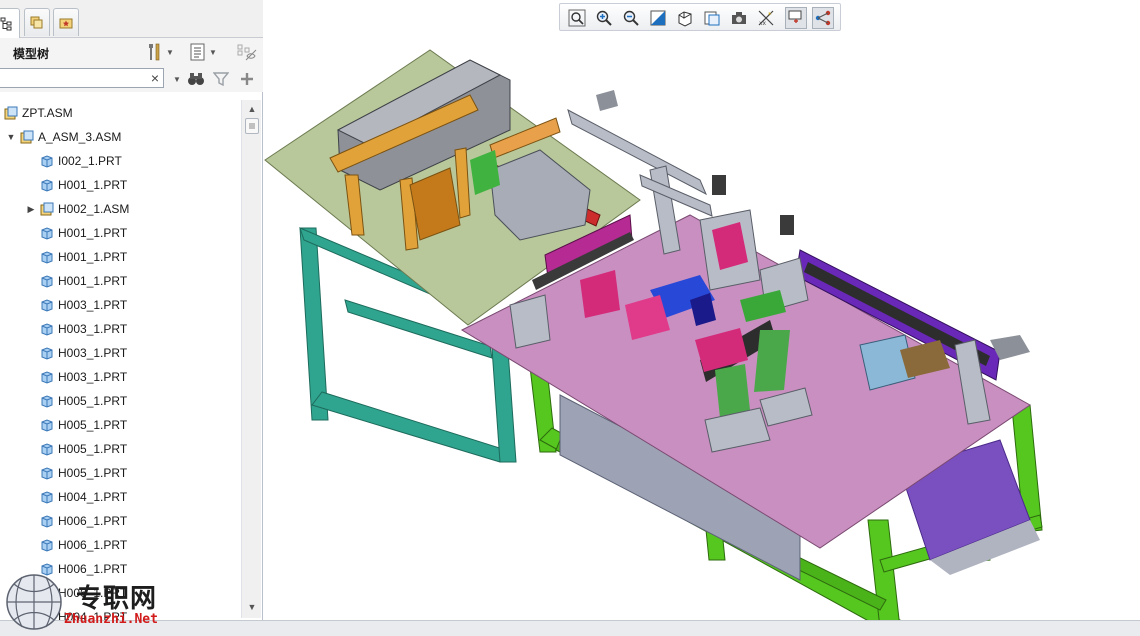 This screenshot has height=636, width=1140. I want to click on search-options-button: ▼, so click(175, 79).